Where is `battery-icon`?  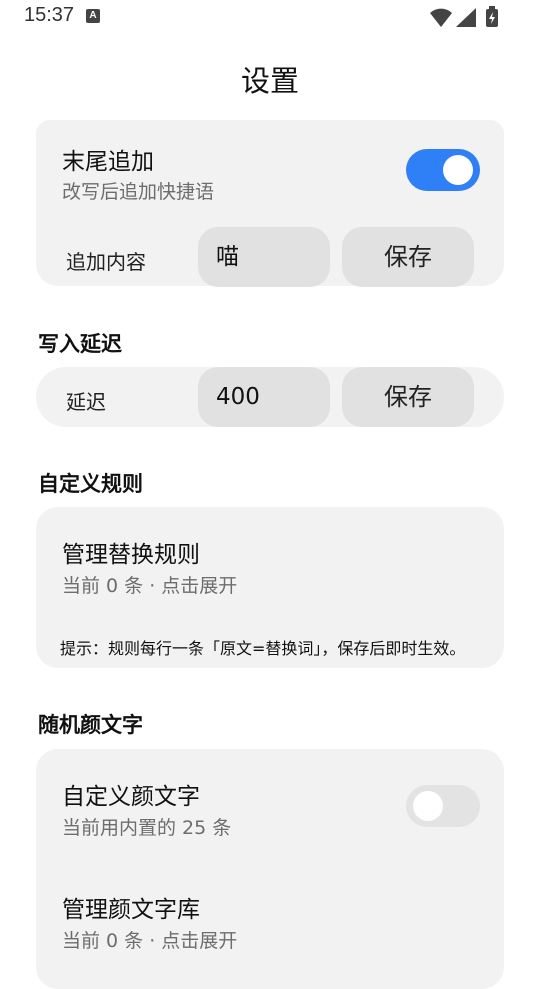 battery-icon is located at coordinates (492, 16).